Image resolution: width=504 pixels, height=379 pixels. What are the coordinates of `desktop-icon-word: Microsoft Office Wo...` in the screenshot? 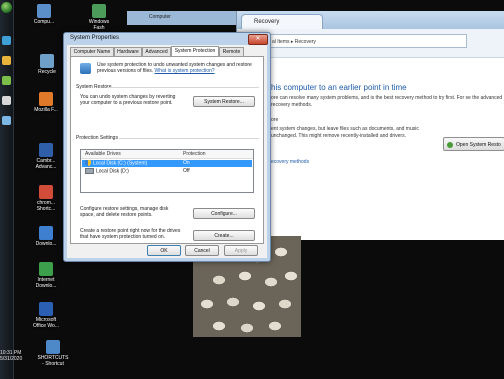 It's located at (46, 315).